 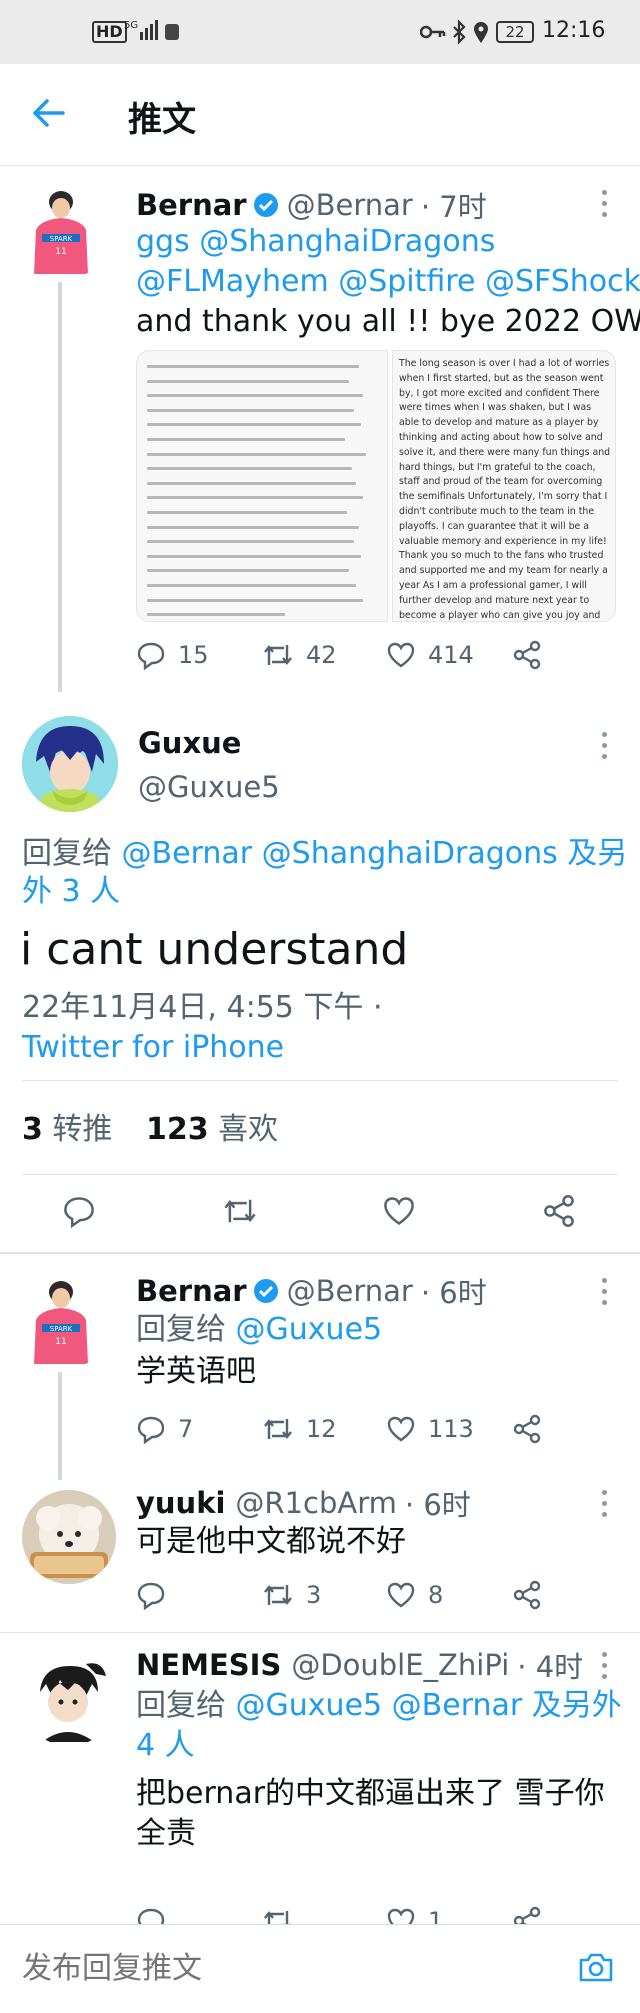 I want to click on app-header: 推文, so click(x=320, y=115).